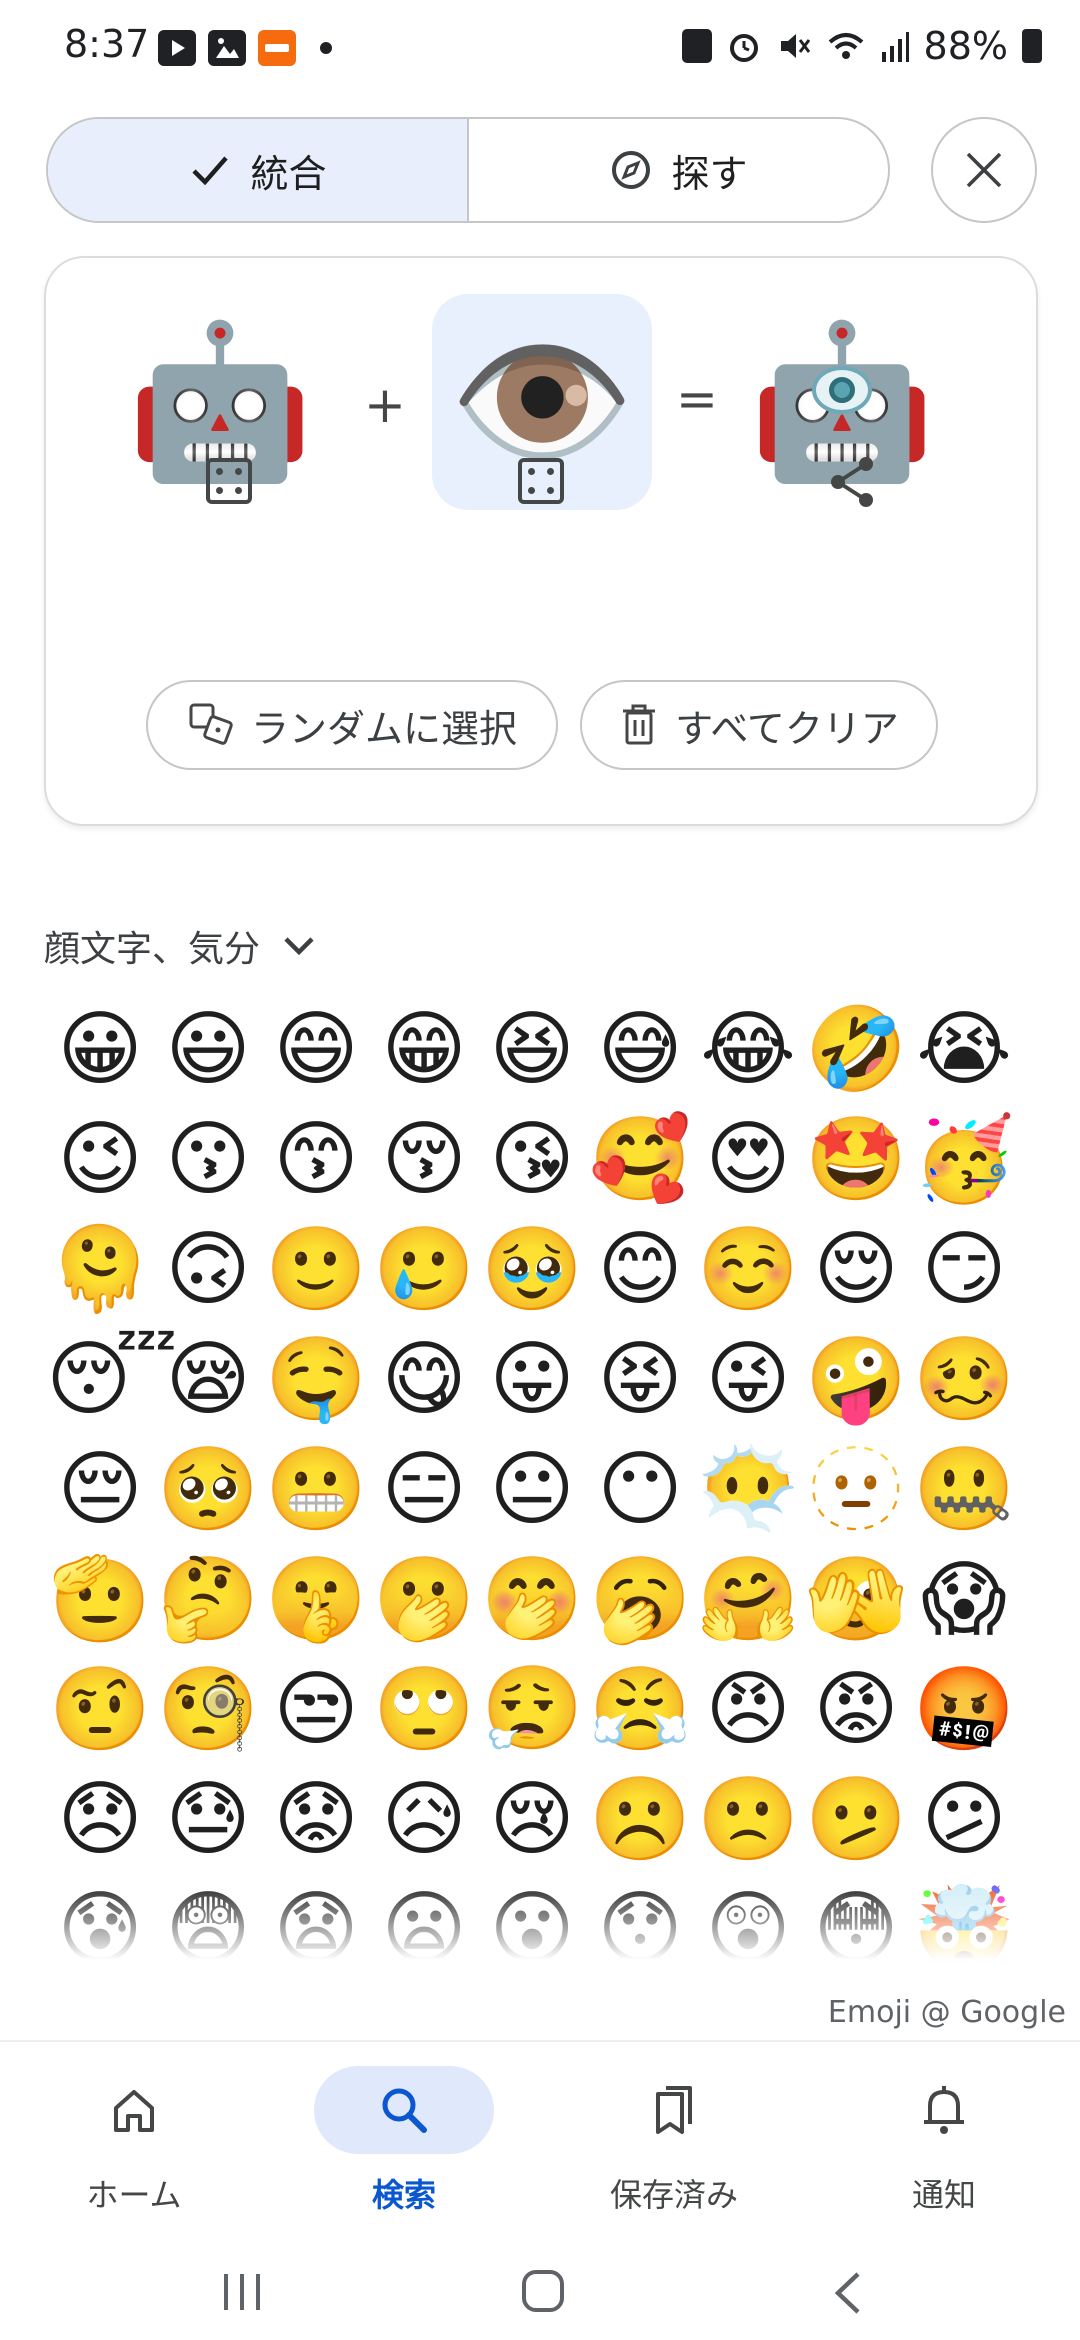 This screenshot has width=1080, height=2340. Describe the element at coordinates (542, 402) in the screenshot. I see `right-emoji: 👁️` at that location.